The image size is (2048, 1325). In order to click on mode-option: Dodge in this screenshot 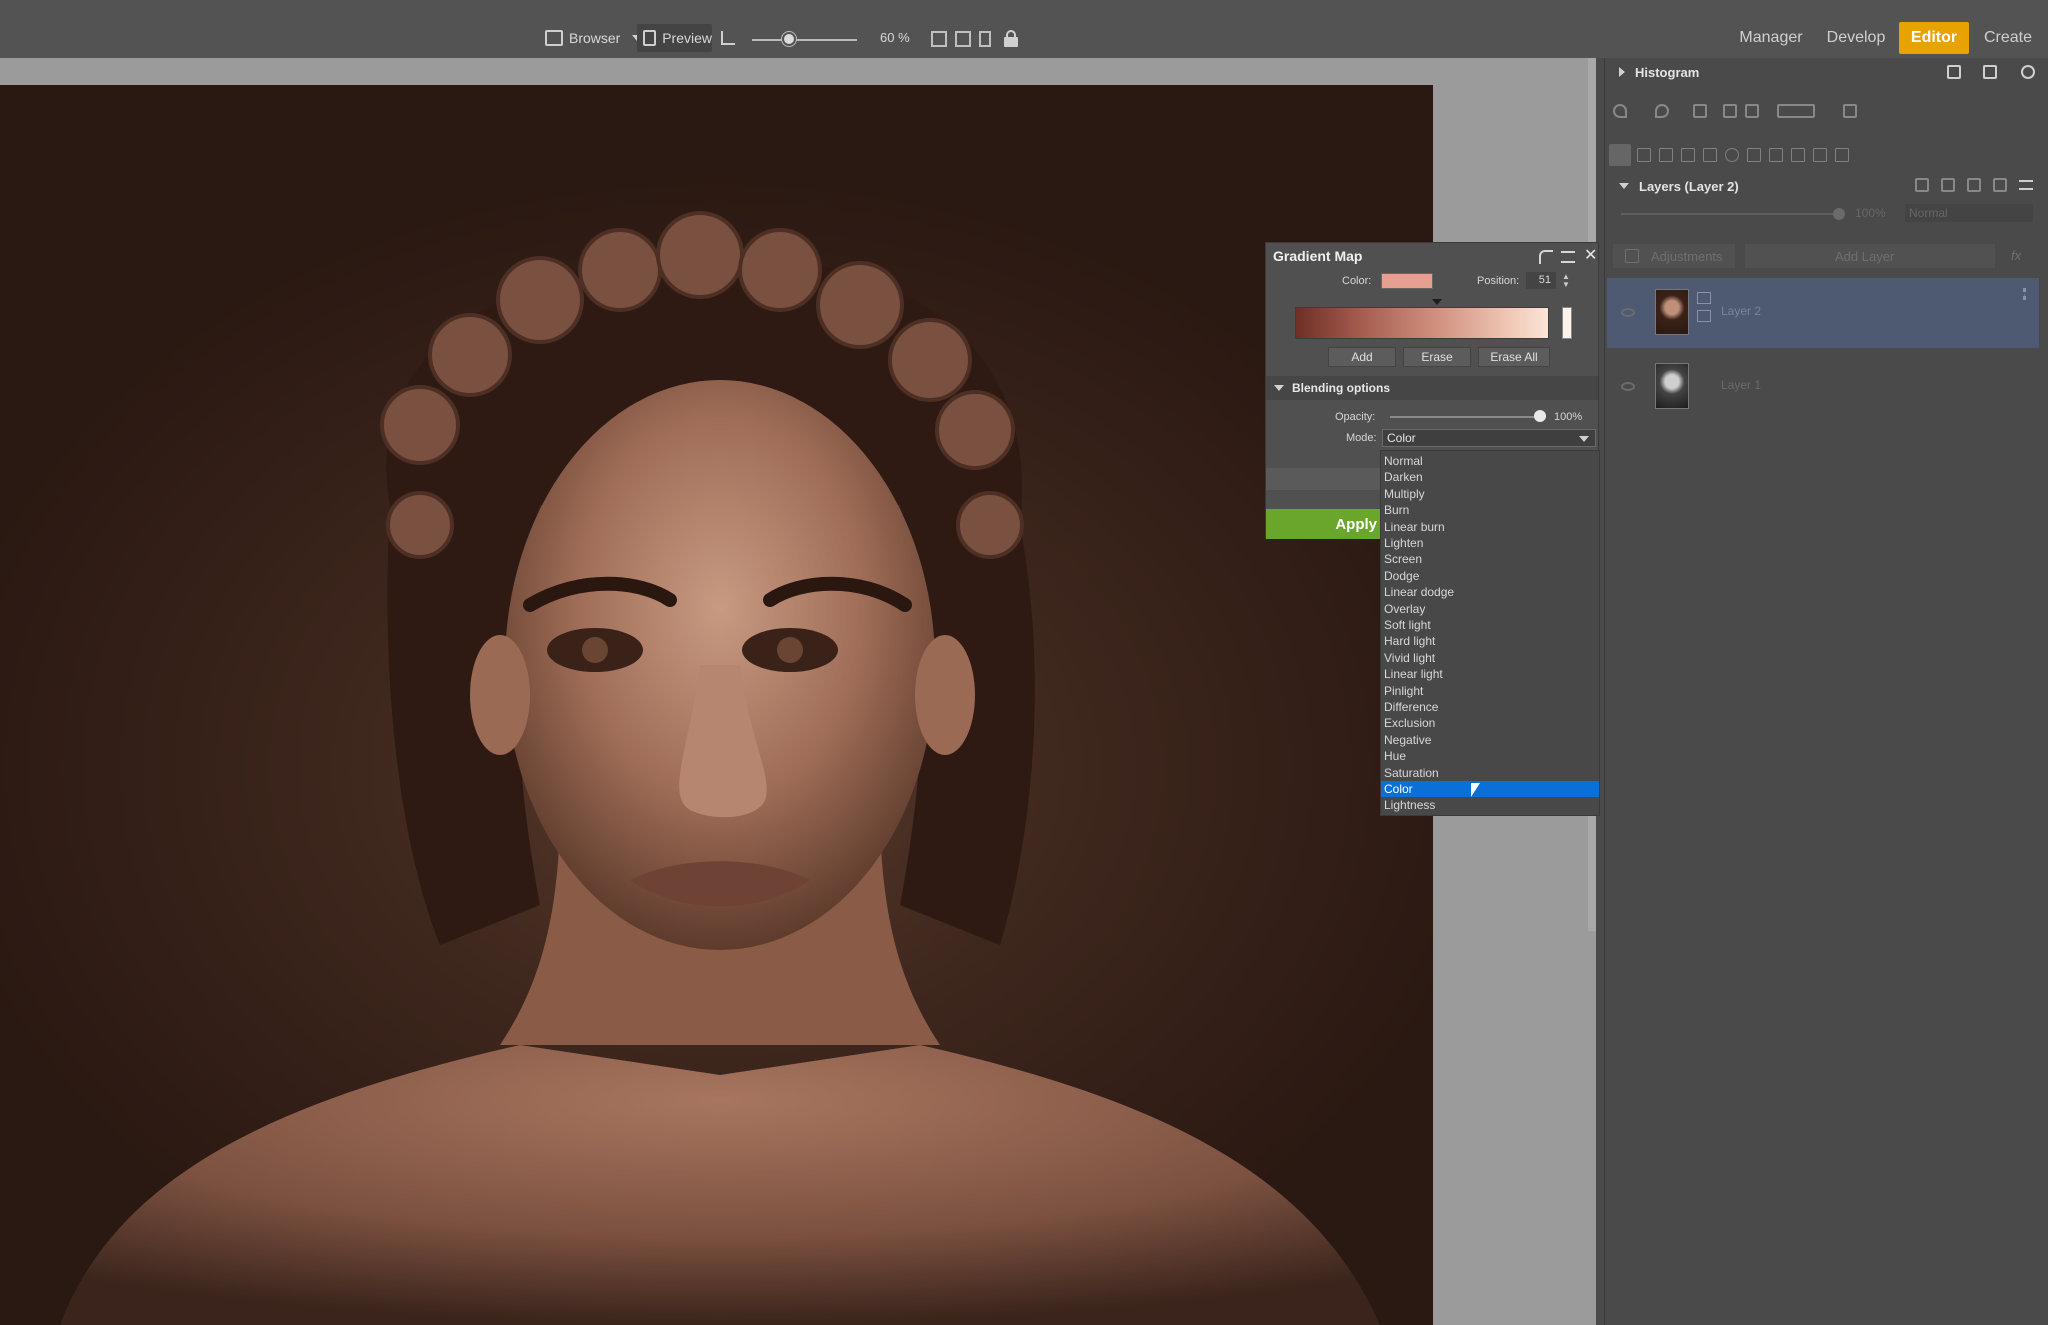, I will do `click(1490, 576)`.